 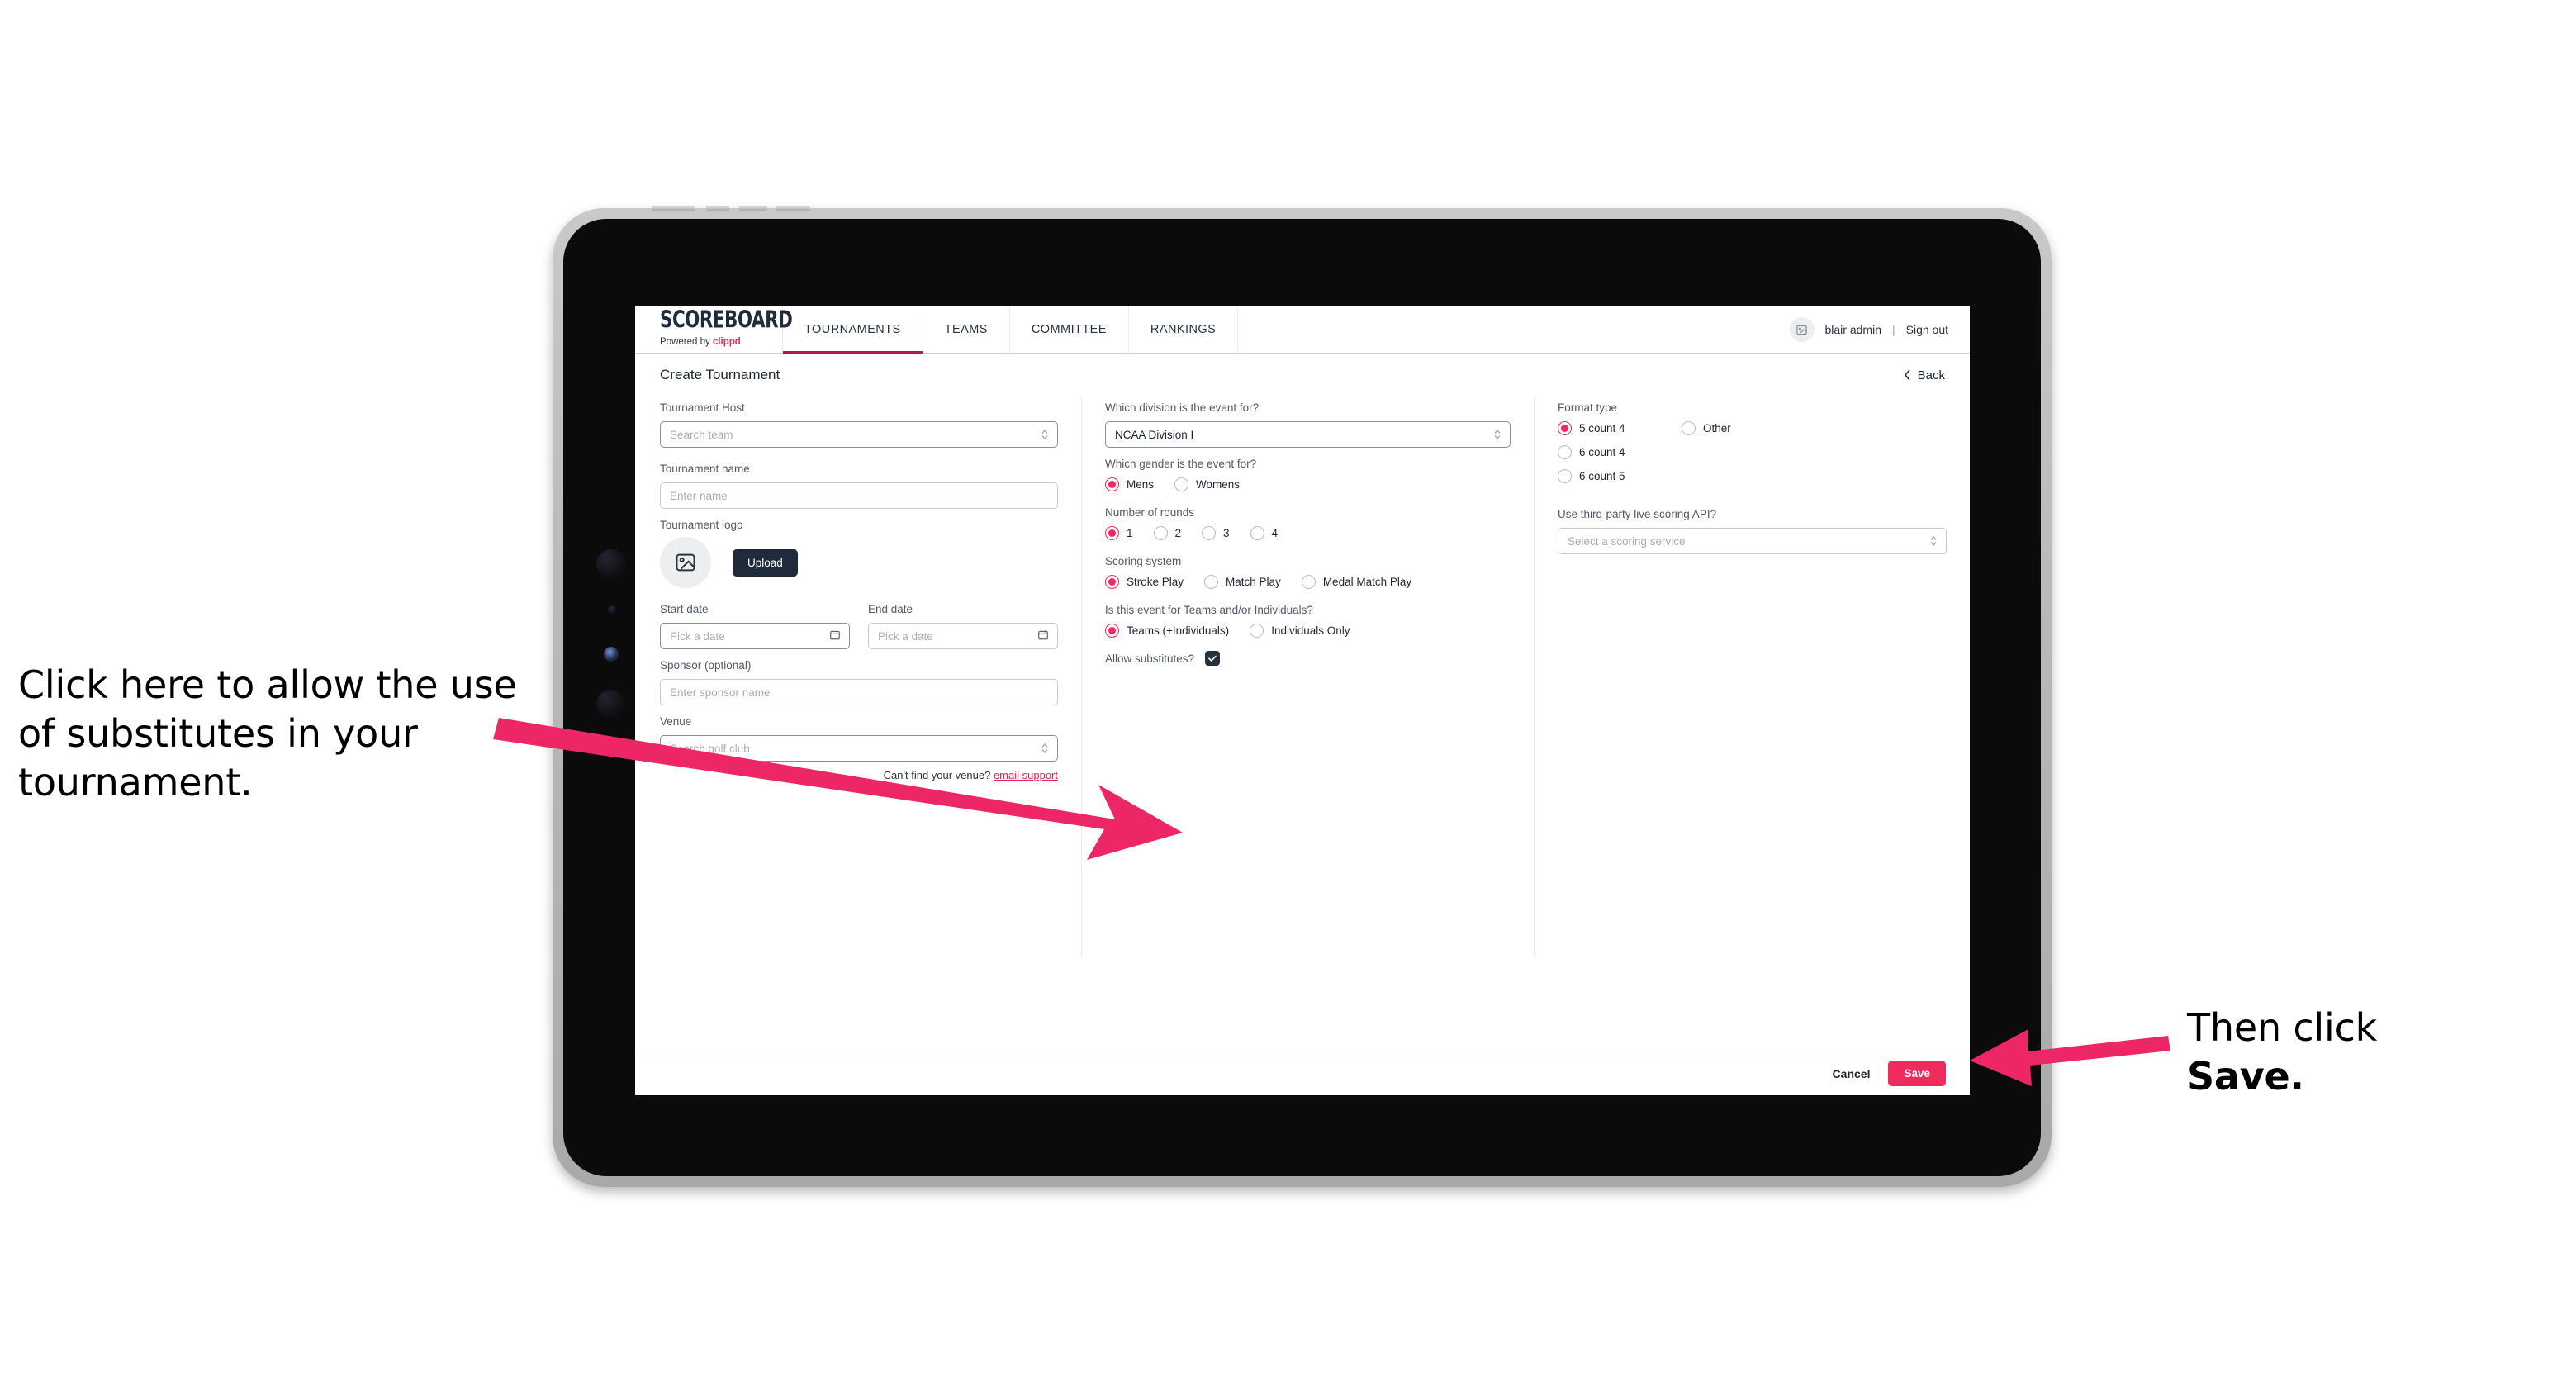 What do you see at coordinates (1167, 631) in the screenshot?
I see `teams-option-teams: Teams (+Individuals)` at bounding box center [1167, 631].